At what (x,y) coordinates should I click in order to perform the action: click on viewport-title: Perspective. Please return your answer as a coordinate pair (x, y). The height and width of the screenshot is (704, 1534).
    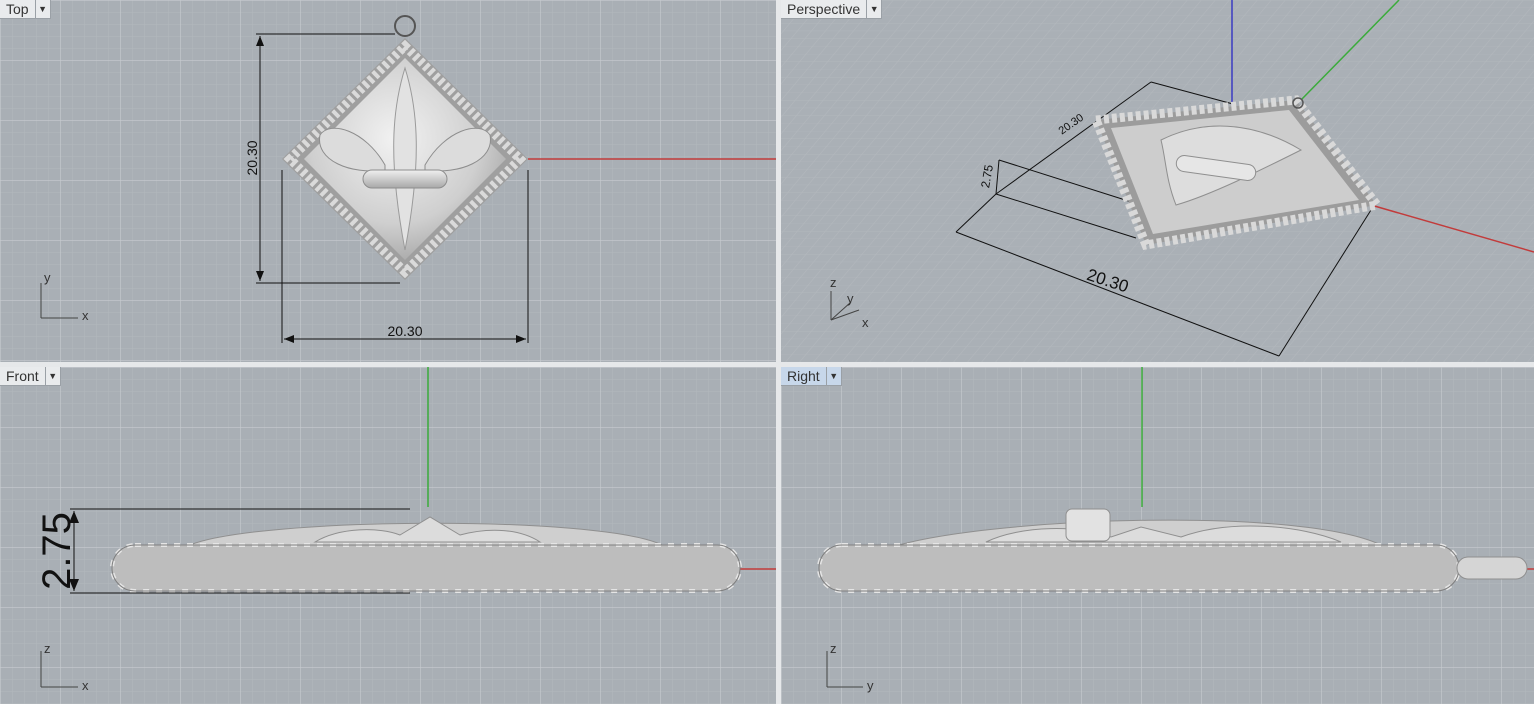
    Looking at the image, I should click on (824, 9).